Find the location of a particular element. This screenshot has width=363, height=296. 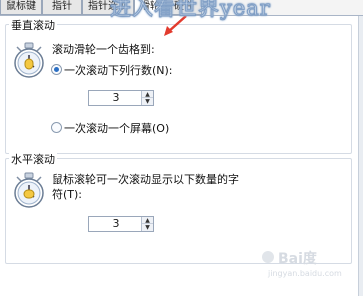

svg-text: jingyan.baidu.com is located at coordinates (304, 273).